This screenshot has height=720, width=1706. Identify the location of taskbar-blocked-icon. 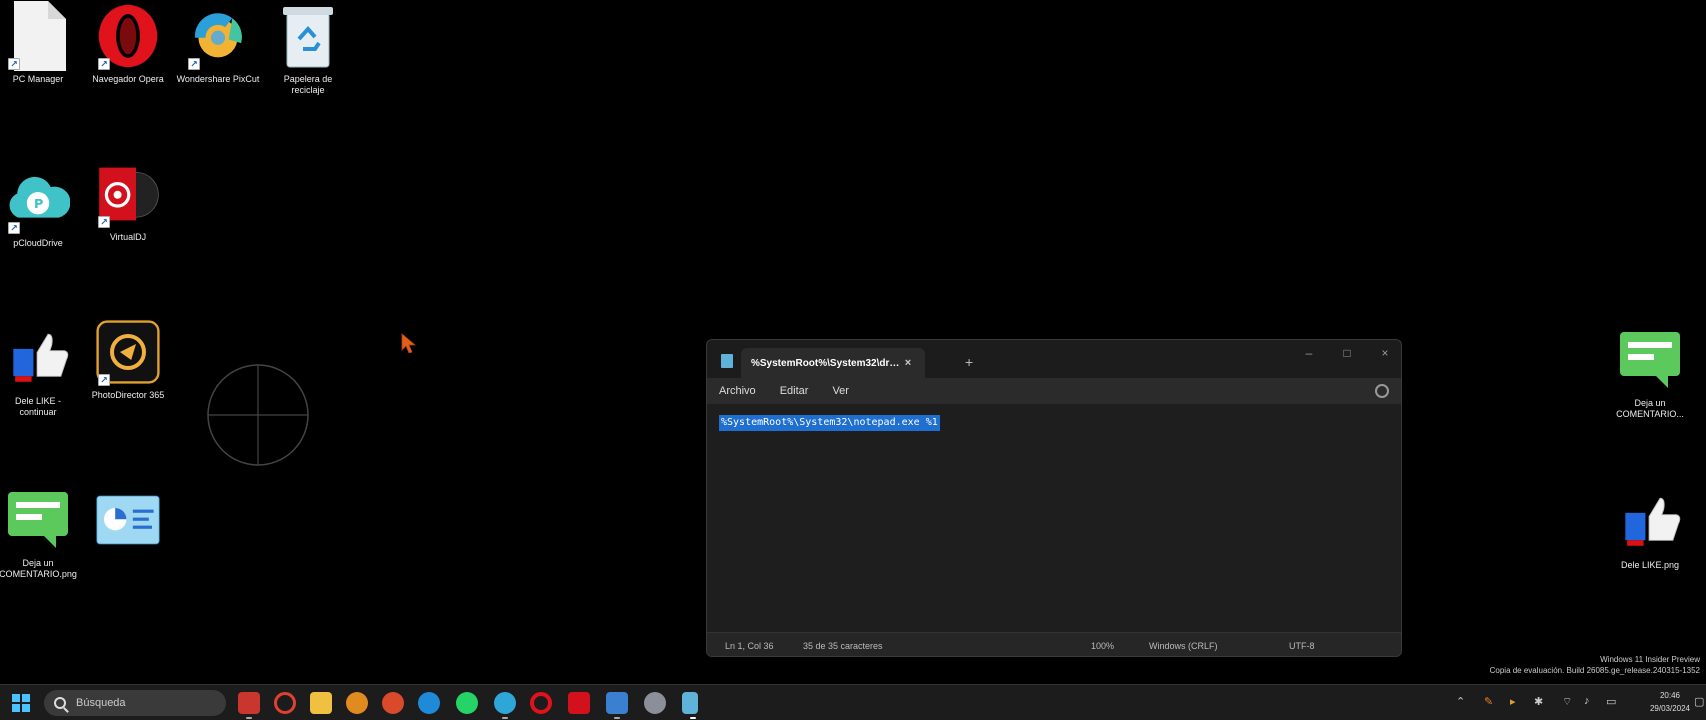
(285, 703).